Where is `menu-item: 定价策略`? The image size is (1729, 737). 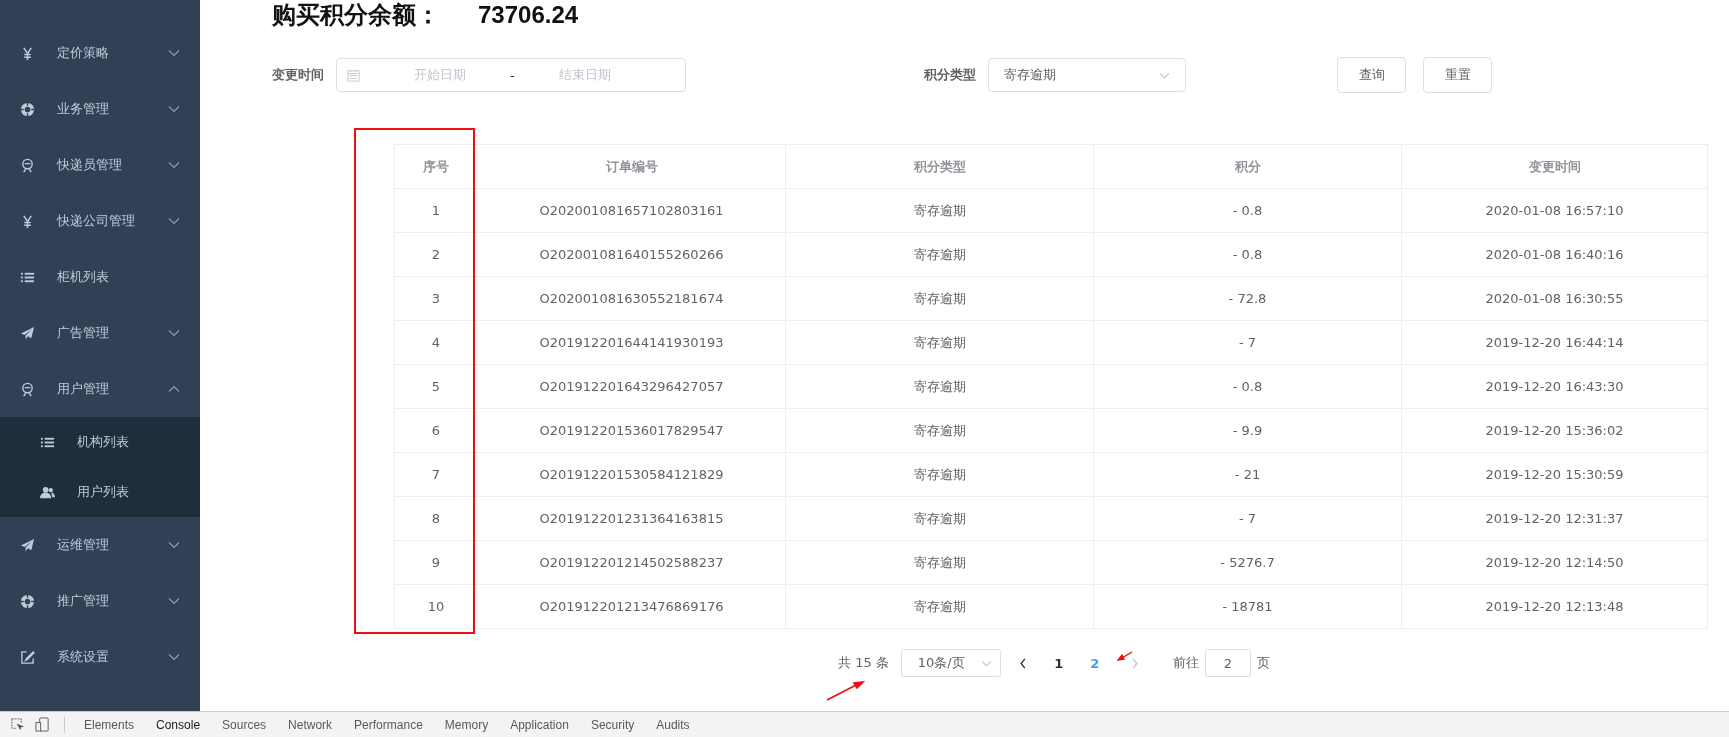
menu-item: 定价策略 is located at coordinates (100, 53).